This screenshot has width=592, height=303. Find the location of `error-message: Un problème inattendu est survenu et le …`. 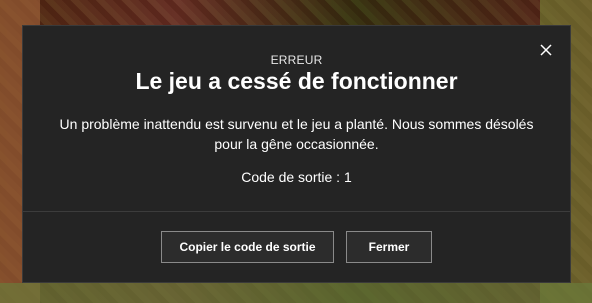

error-message: Un problème inattendu est survenu et le … is located at coordinates (296, 134).